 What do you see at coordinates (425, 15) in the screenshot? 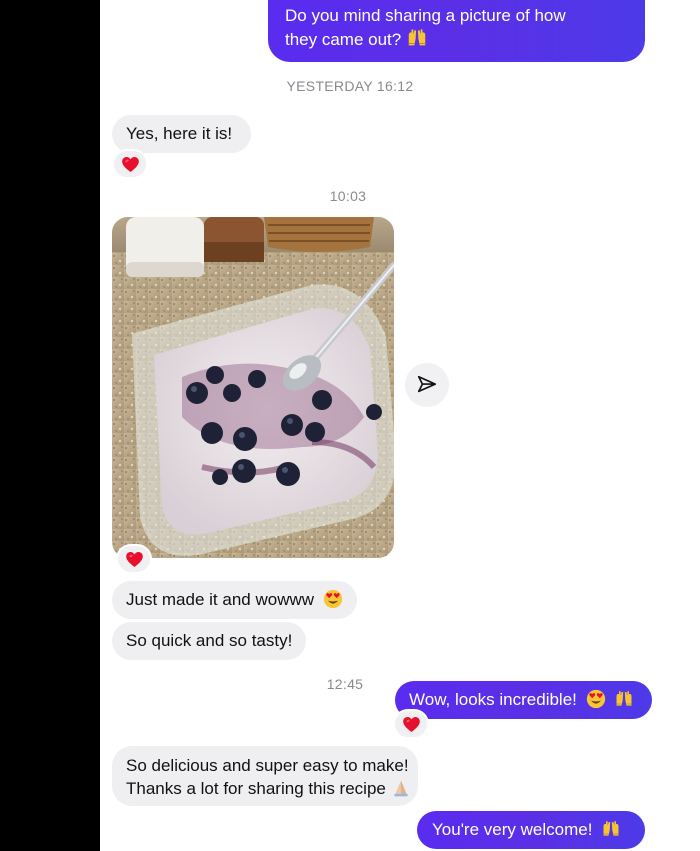
I see `message-text-line-1: Do you mind sharing a picture of how` at bounding box center [425, 15].